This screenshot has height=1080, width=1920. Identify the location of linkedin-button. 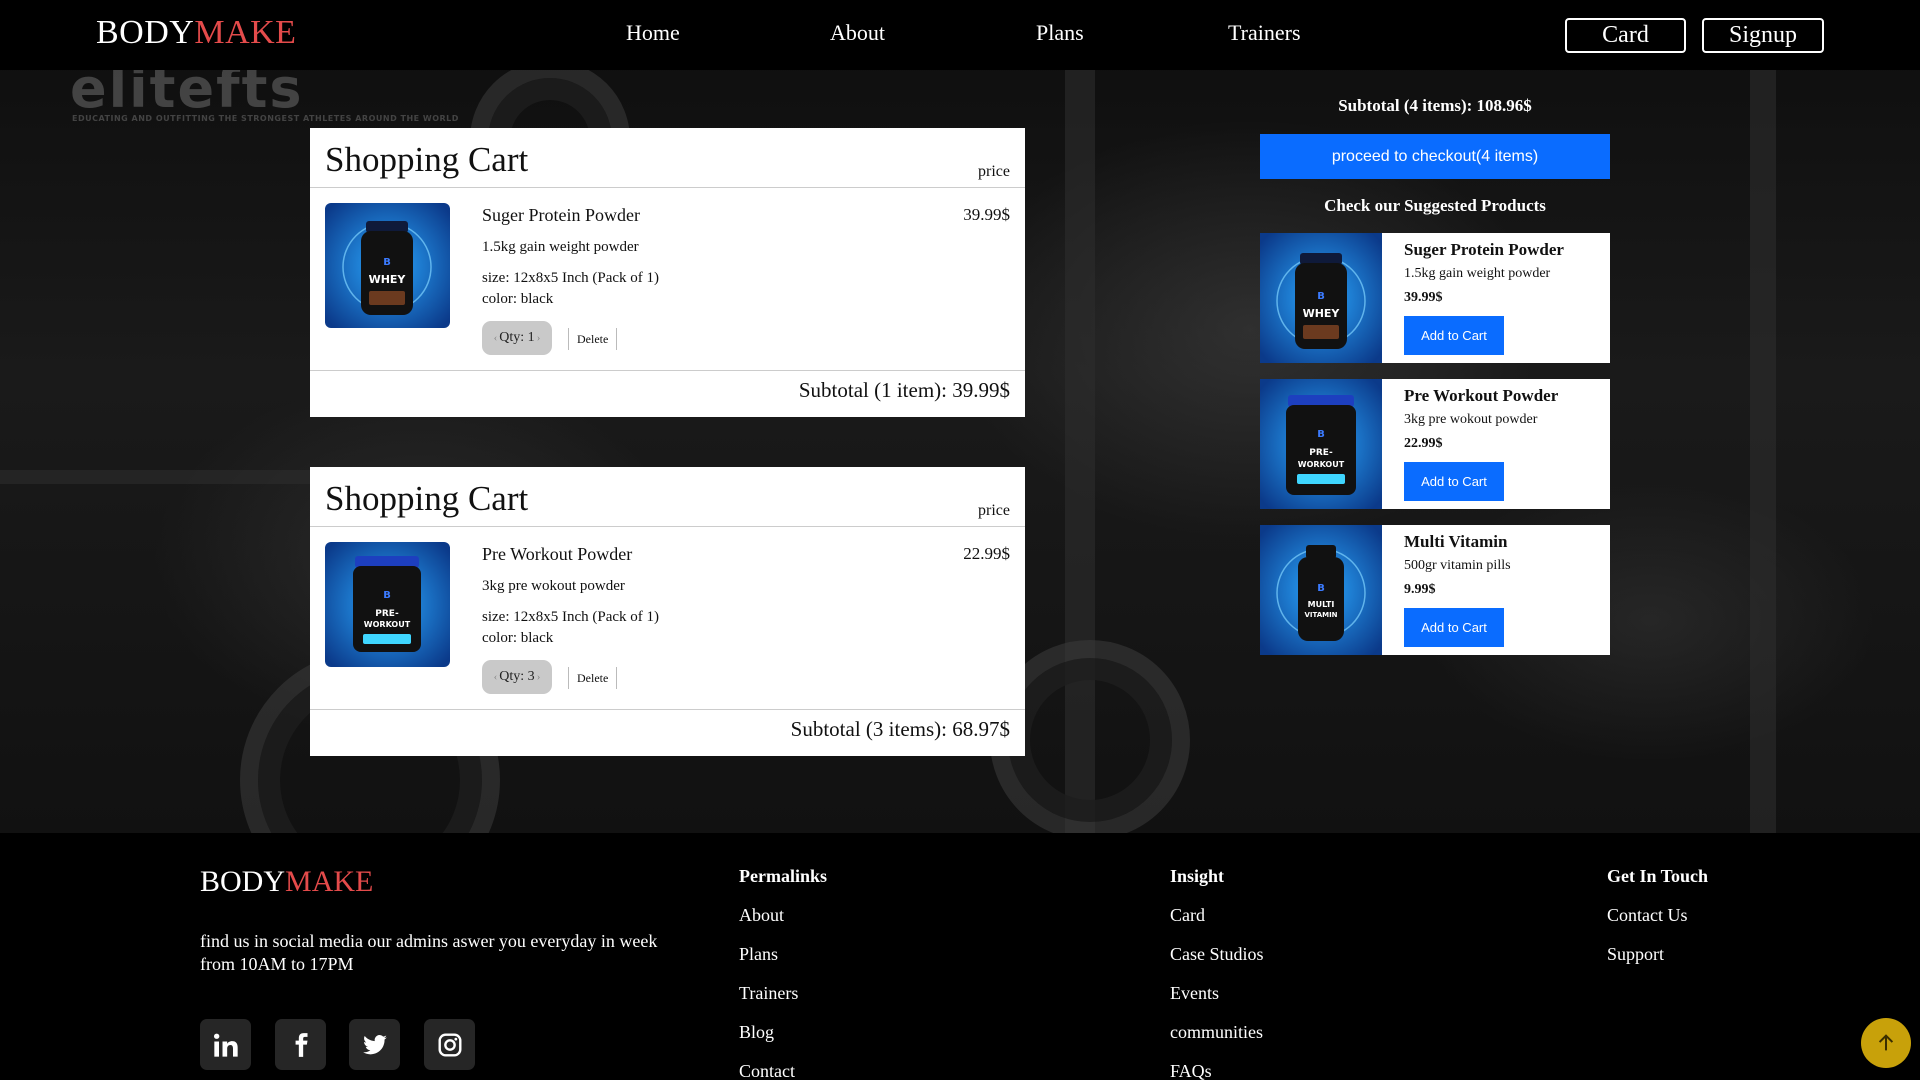
(225, 1044).